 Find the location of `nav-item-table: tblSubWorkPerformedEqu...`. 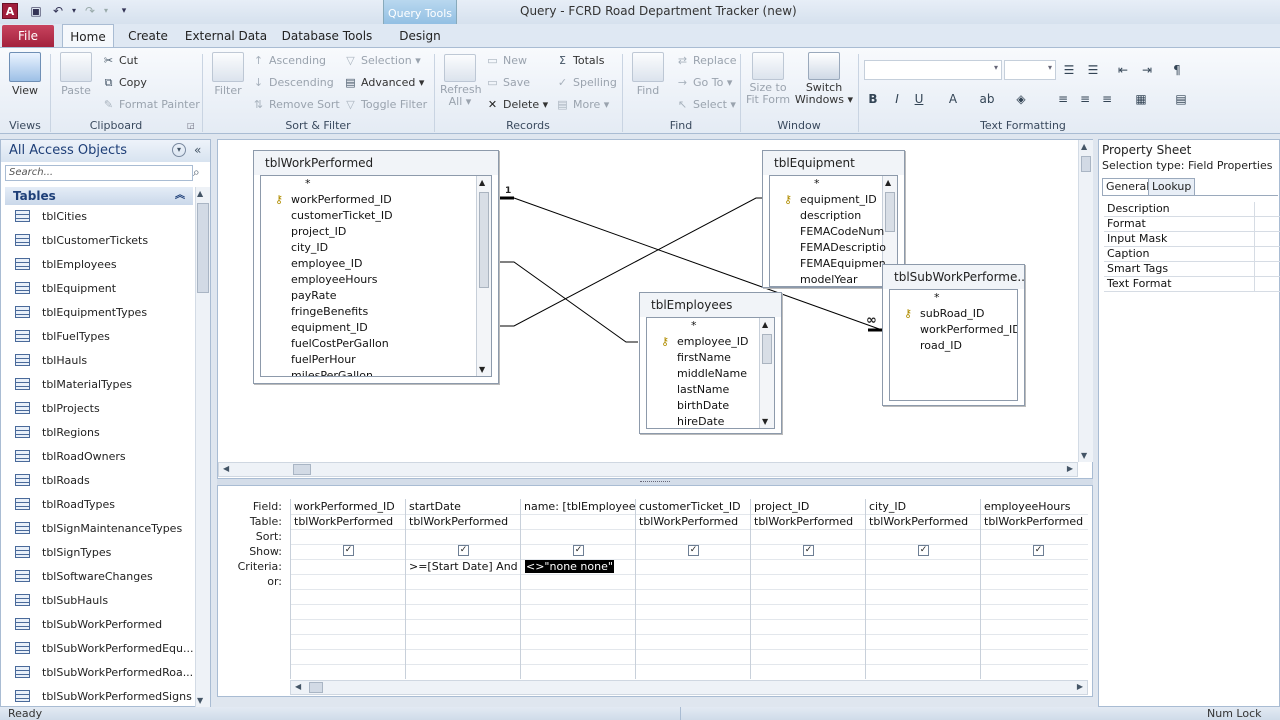

nav-item-table: tblSubWorkPerformedEqu... is located at coordinates (104, 651).